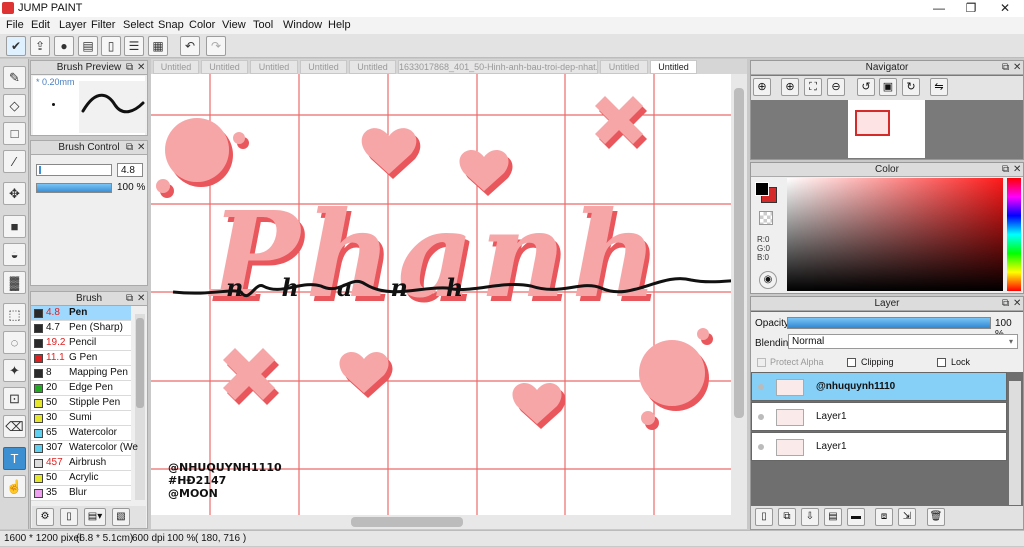 Image resolution: width=1024 pixels, height=547 pixels. What do you see at coordinates (158, 46) in the screenshot?
I see `grid-check-icon: ▦` at bounding box center [158, 46].